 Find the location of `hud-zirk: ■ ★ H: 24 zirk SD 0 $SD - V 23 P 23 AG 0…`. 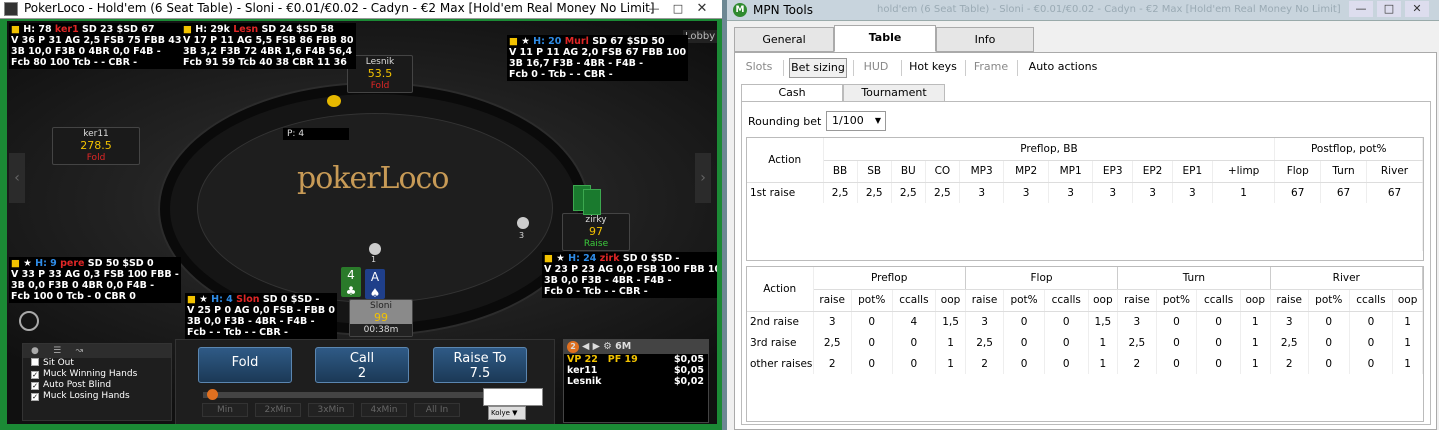

hud-zirk: ■ ★ H: 24 zirk SD 0 $SD - V 23 P 23 AG 0… is located at coordinates (629, 275).